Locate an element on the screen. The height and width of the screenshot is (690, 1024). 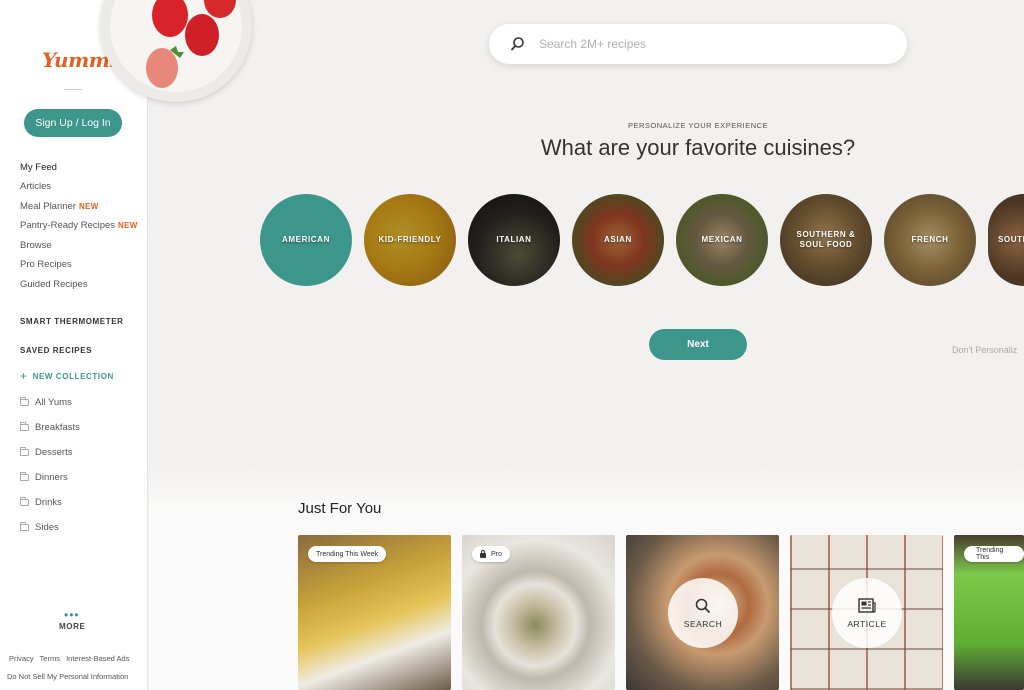
recipe-card-green-juice: Trending This is located at coordinates (989, 612).